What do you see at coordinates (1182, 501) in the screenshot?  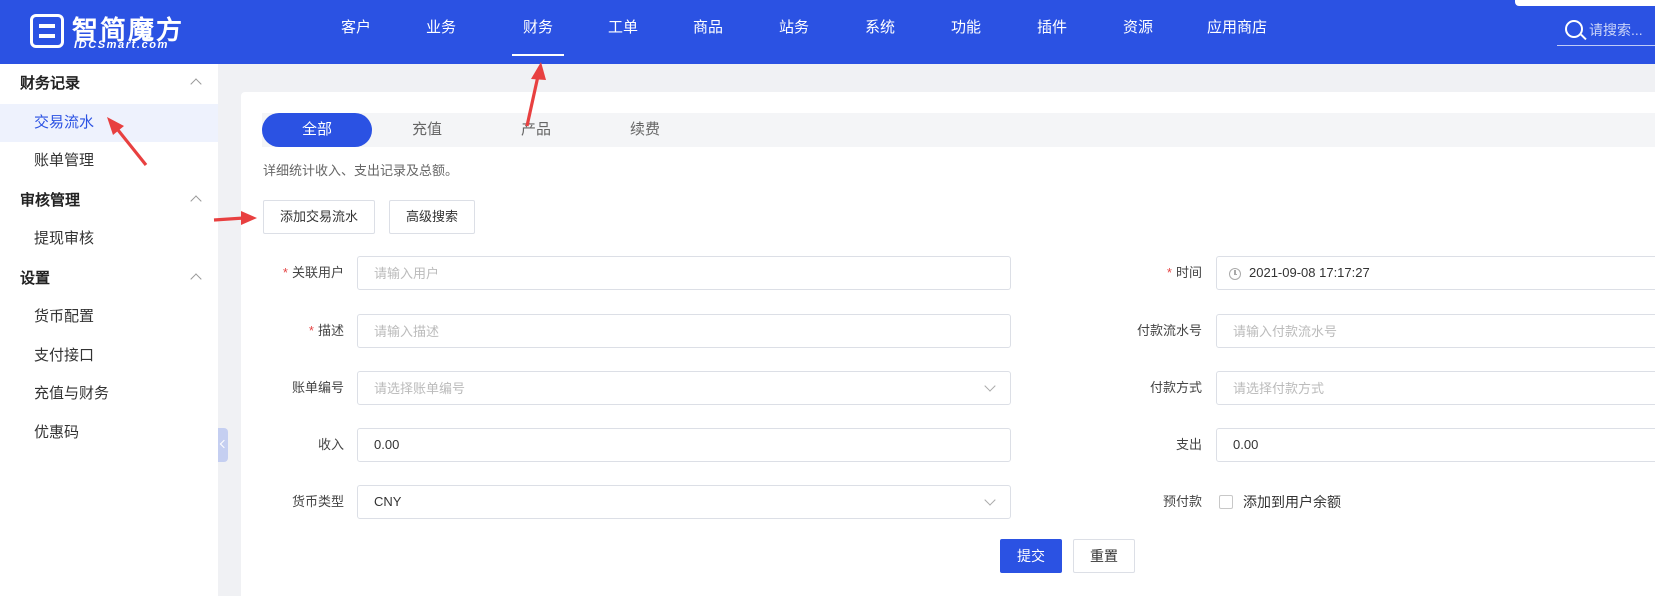 I see `prepay-label: 预付款` at bounding box center [1182, 501].